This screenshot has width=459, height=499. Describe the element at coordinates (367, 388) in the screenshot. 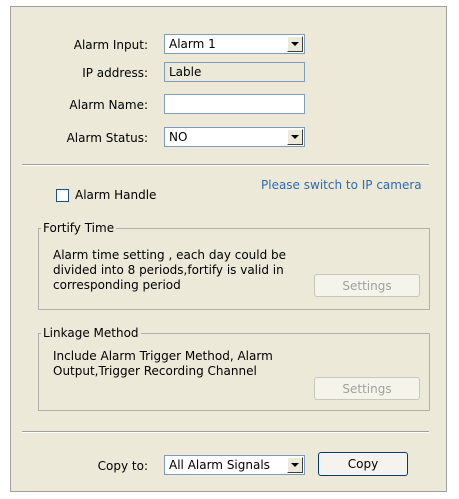

I see `linkage-method-settings-button: Settings` at that location.